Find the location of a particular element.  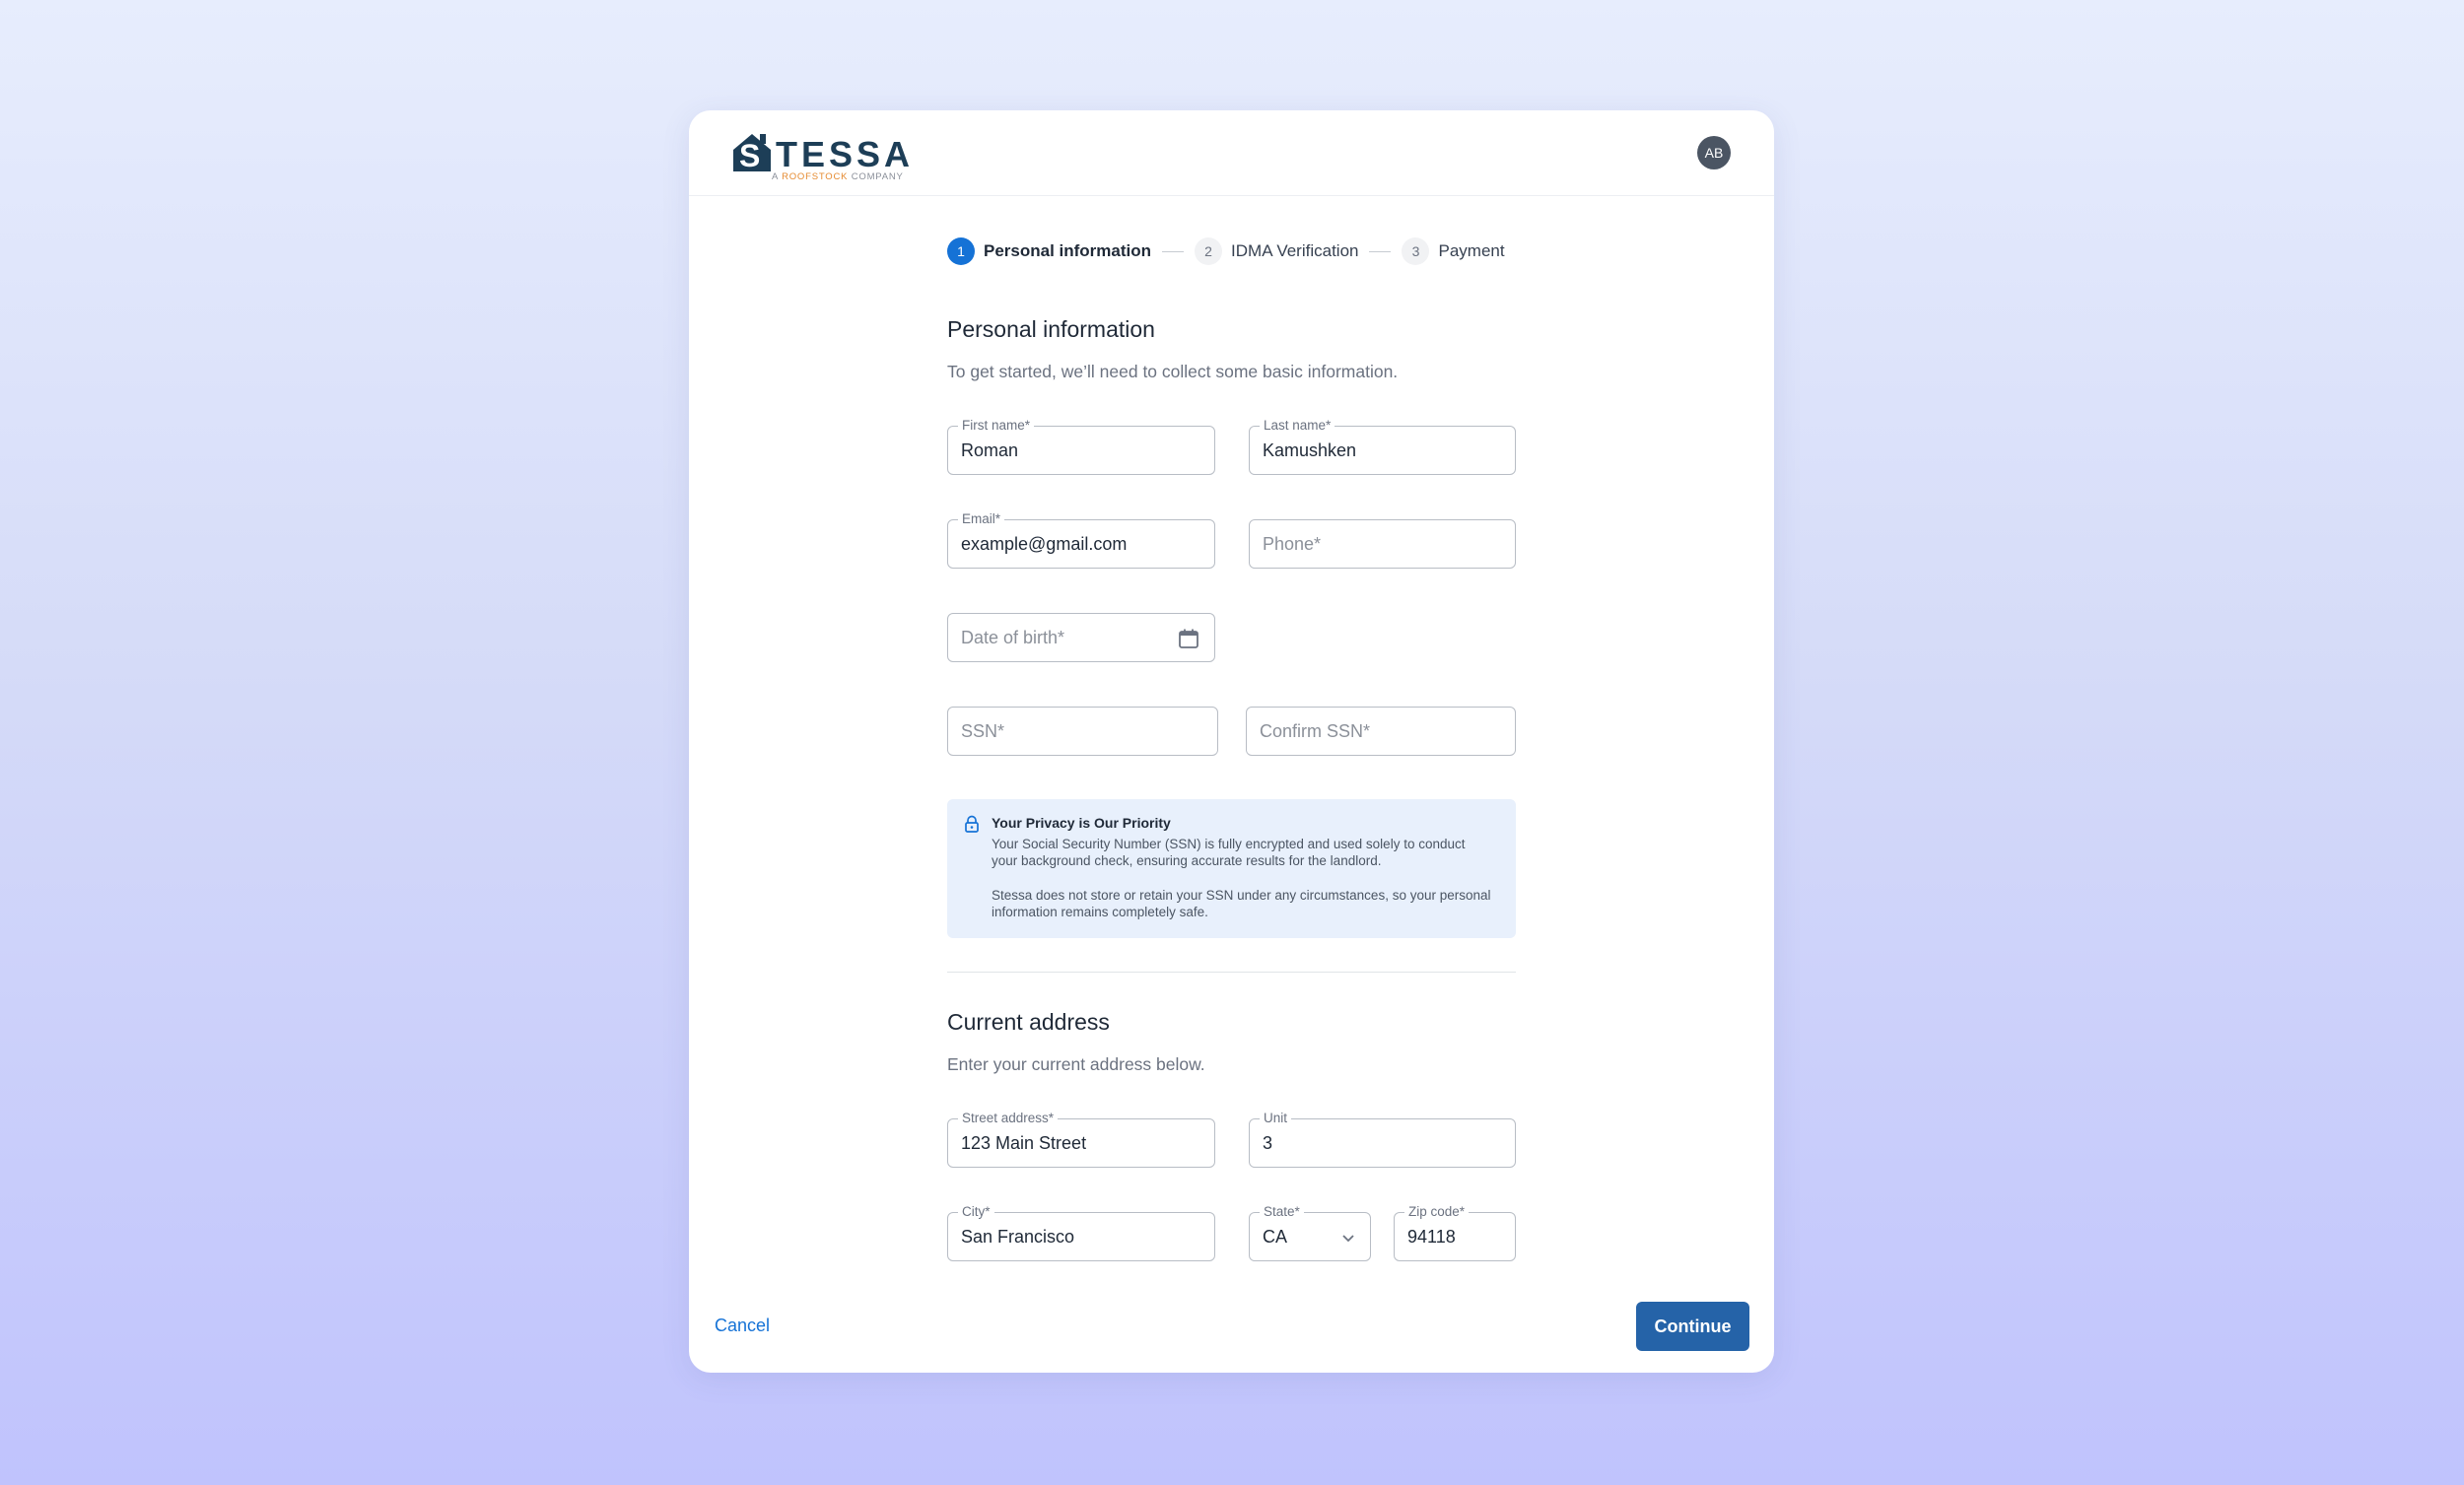

field-placeholder: Date of birth* is located at coordinates (1013, 637).